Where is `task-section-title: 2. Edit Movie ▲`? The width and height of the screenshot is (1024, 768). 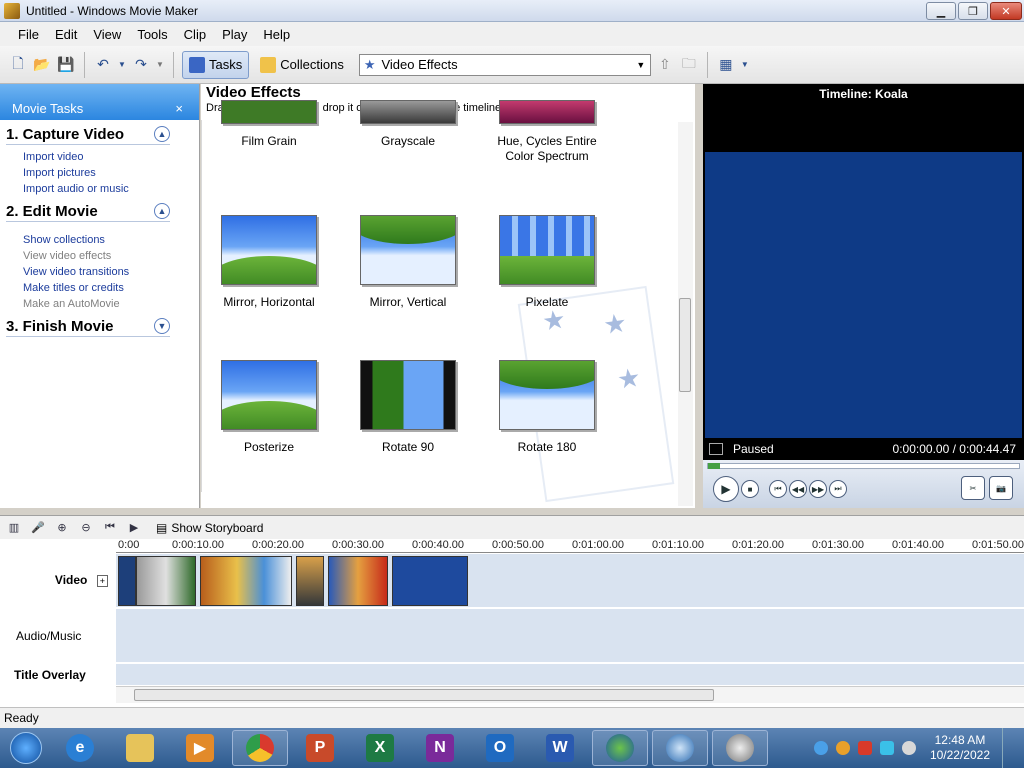
task-section-title: 2. Edit Movie ▲ is located at coordinates (88, 212).